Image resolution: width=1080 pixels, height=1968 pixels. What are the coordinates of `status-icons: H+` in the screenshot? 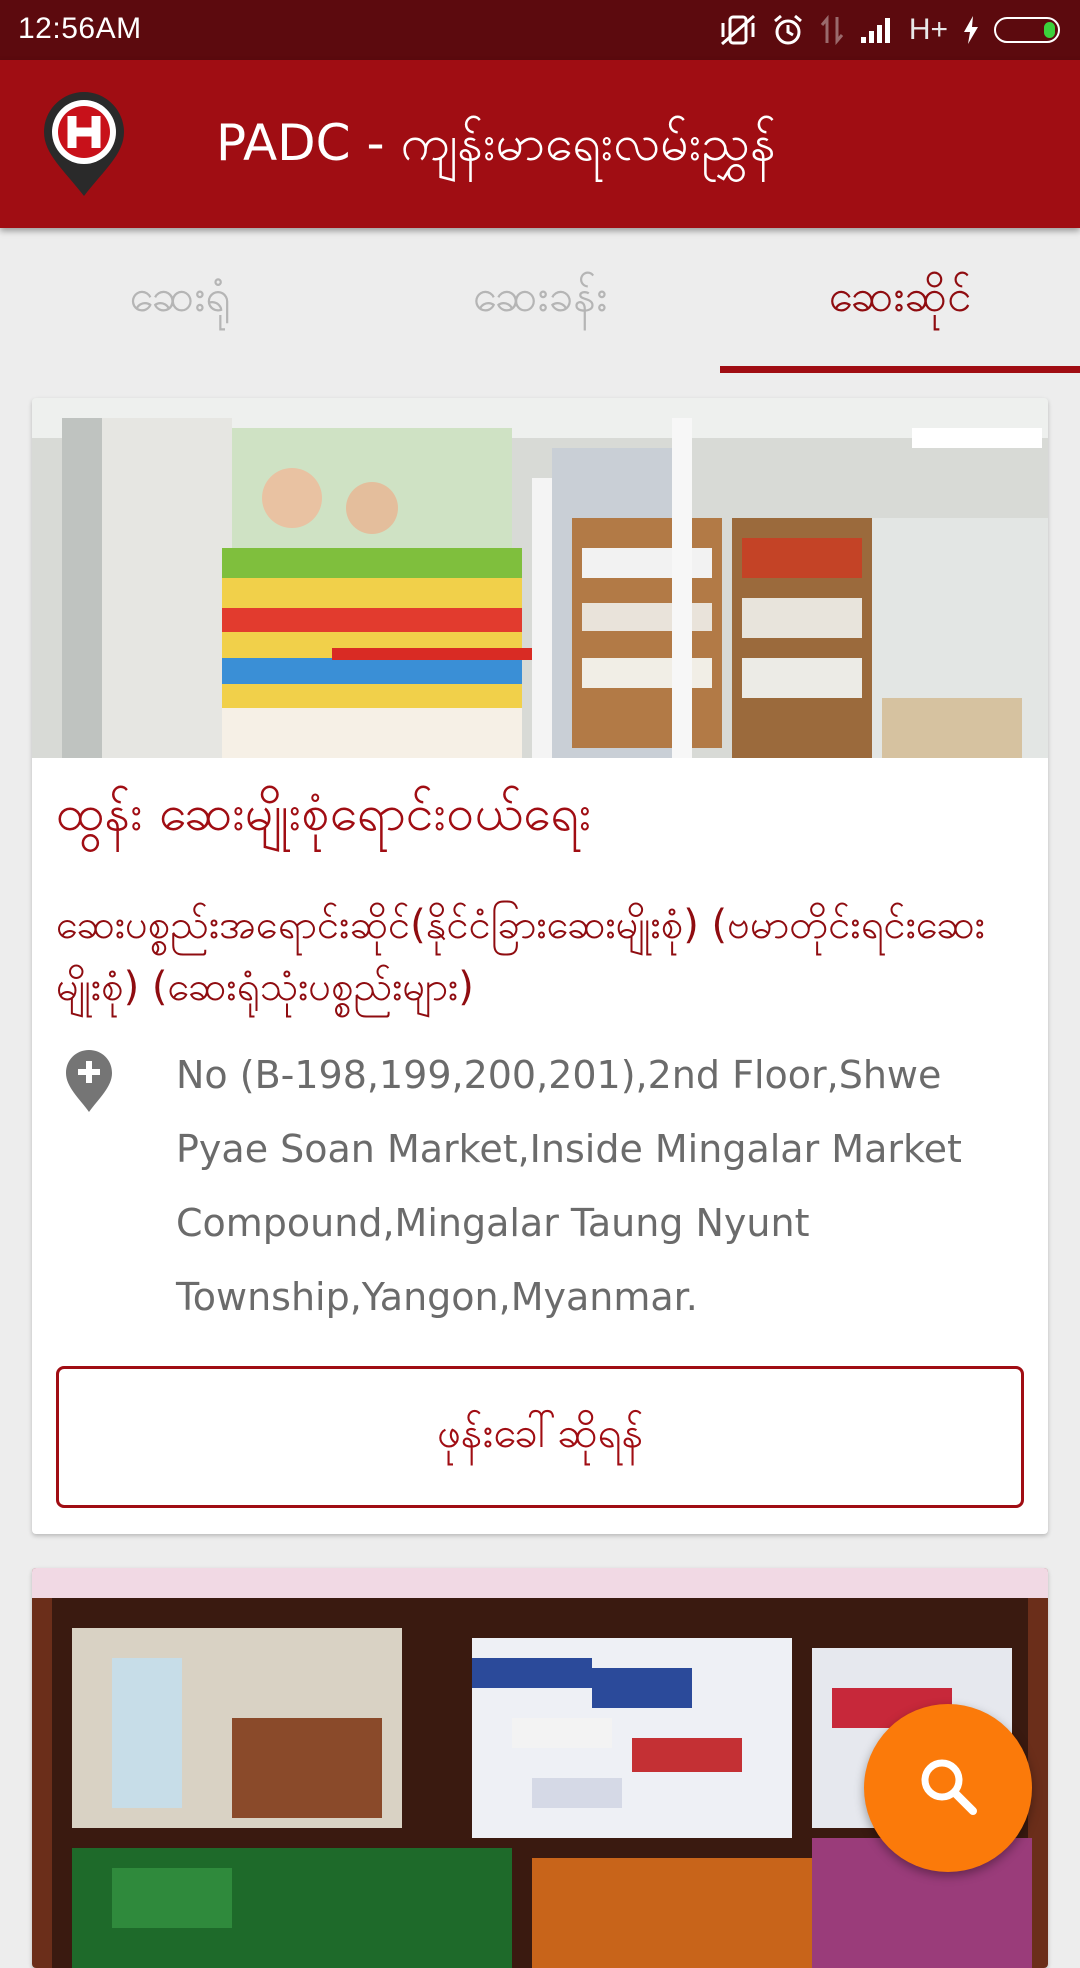 It's located at (889, 30).